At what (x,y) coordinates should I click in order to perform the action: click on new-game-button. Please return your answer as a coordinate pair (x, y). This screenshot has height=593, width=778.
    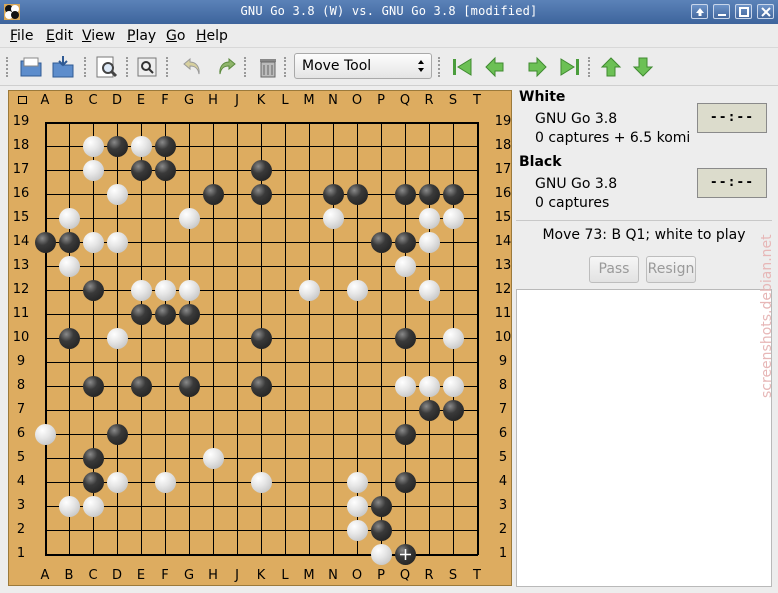
    Looking at the image, I should click on (31, 67).